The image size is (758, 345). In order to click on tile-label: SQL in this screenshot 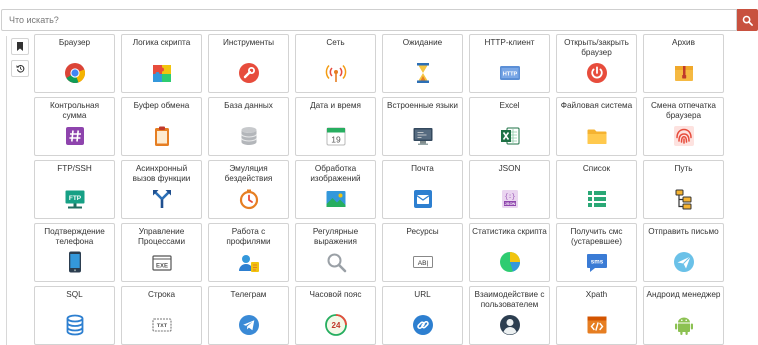, I will do `click(74, 294)`.